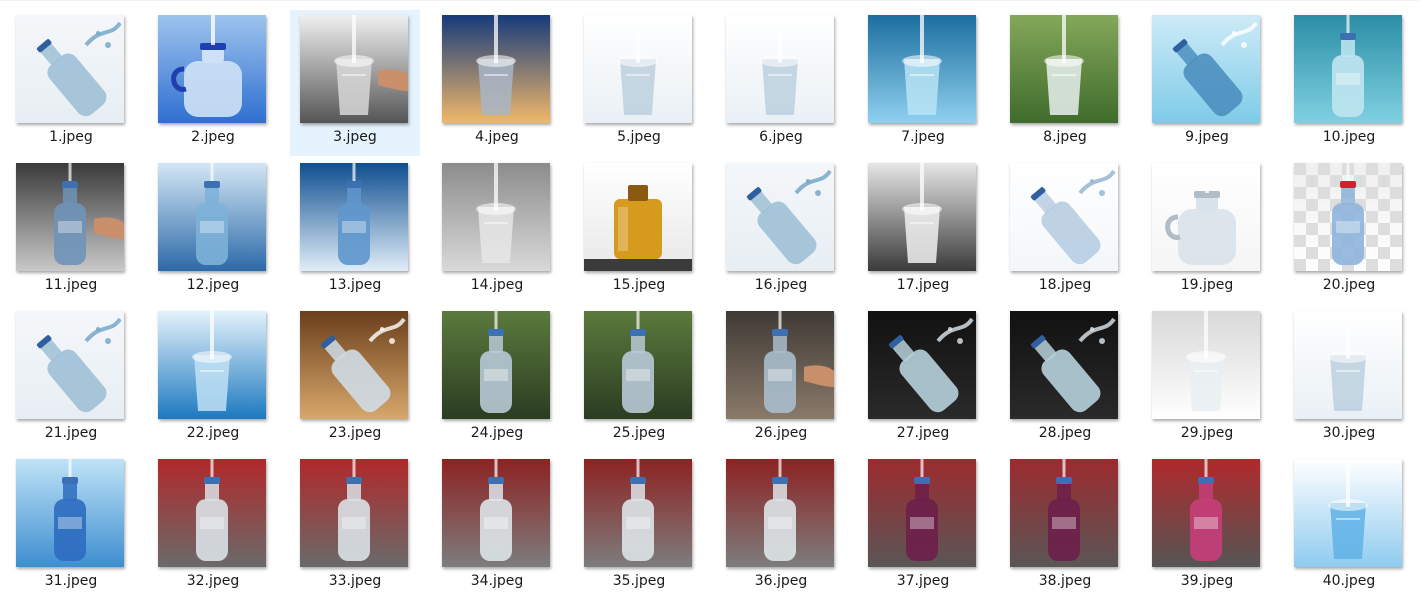  Describe the element at coordinates (1065, 285) in the screenshot. I see `file-name: 18.jpeg` at that location.